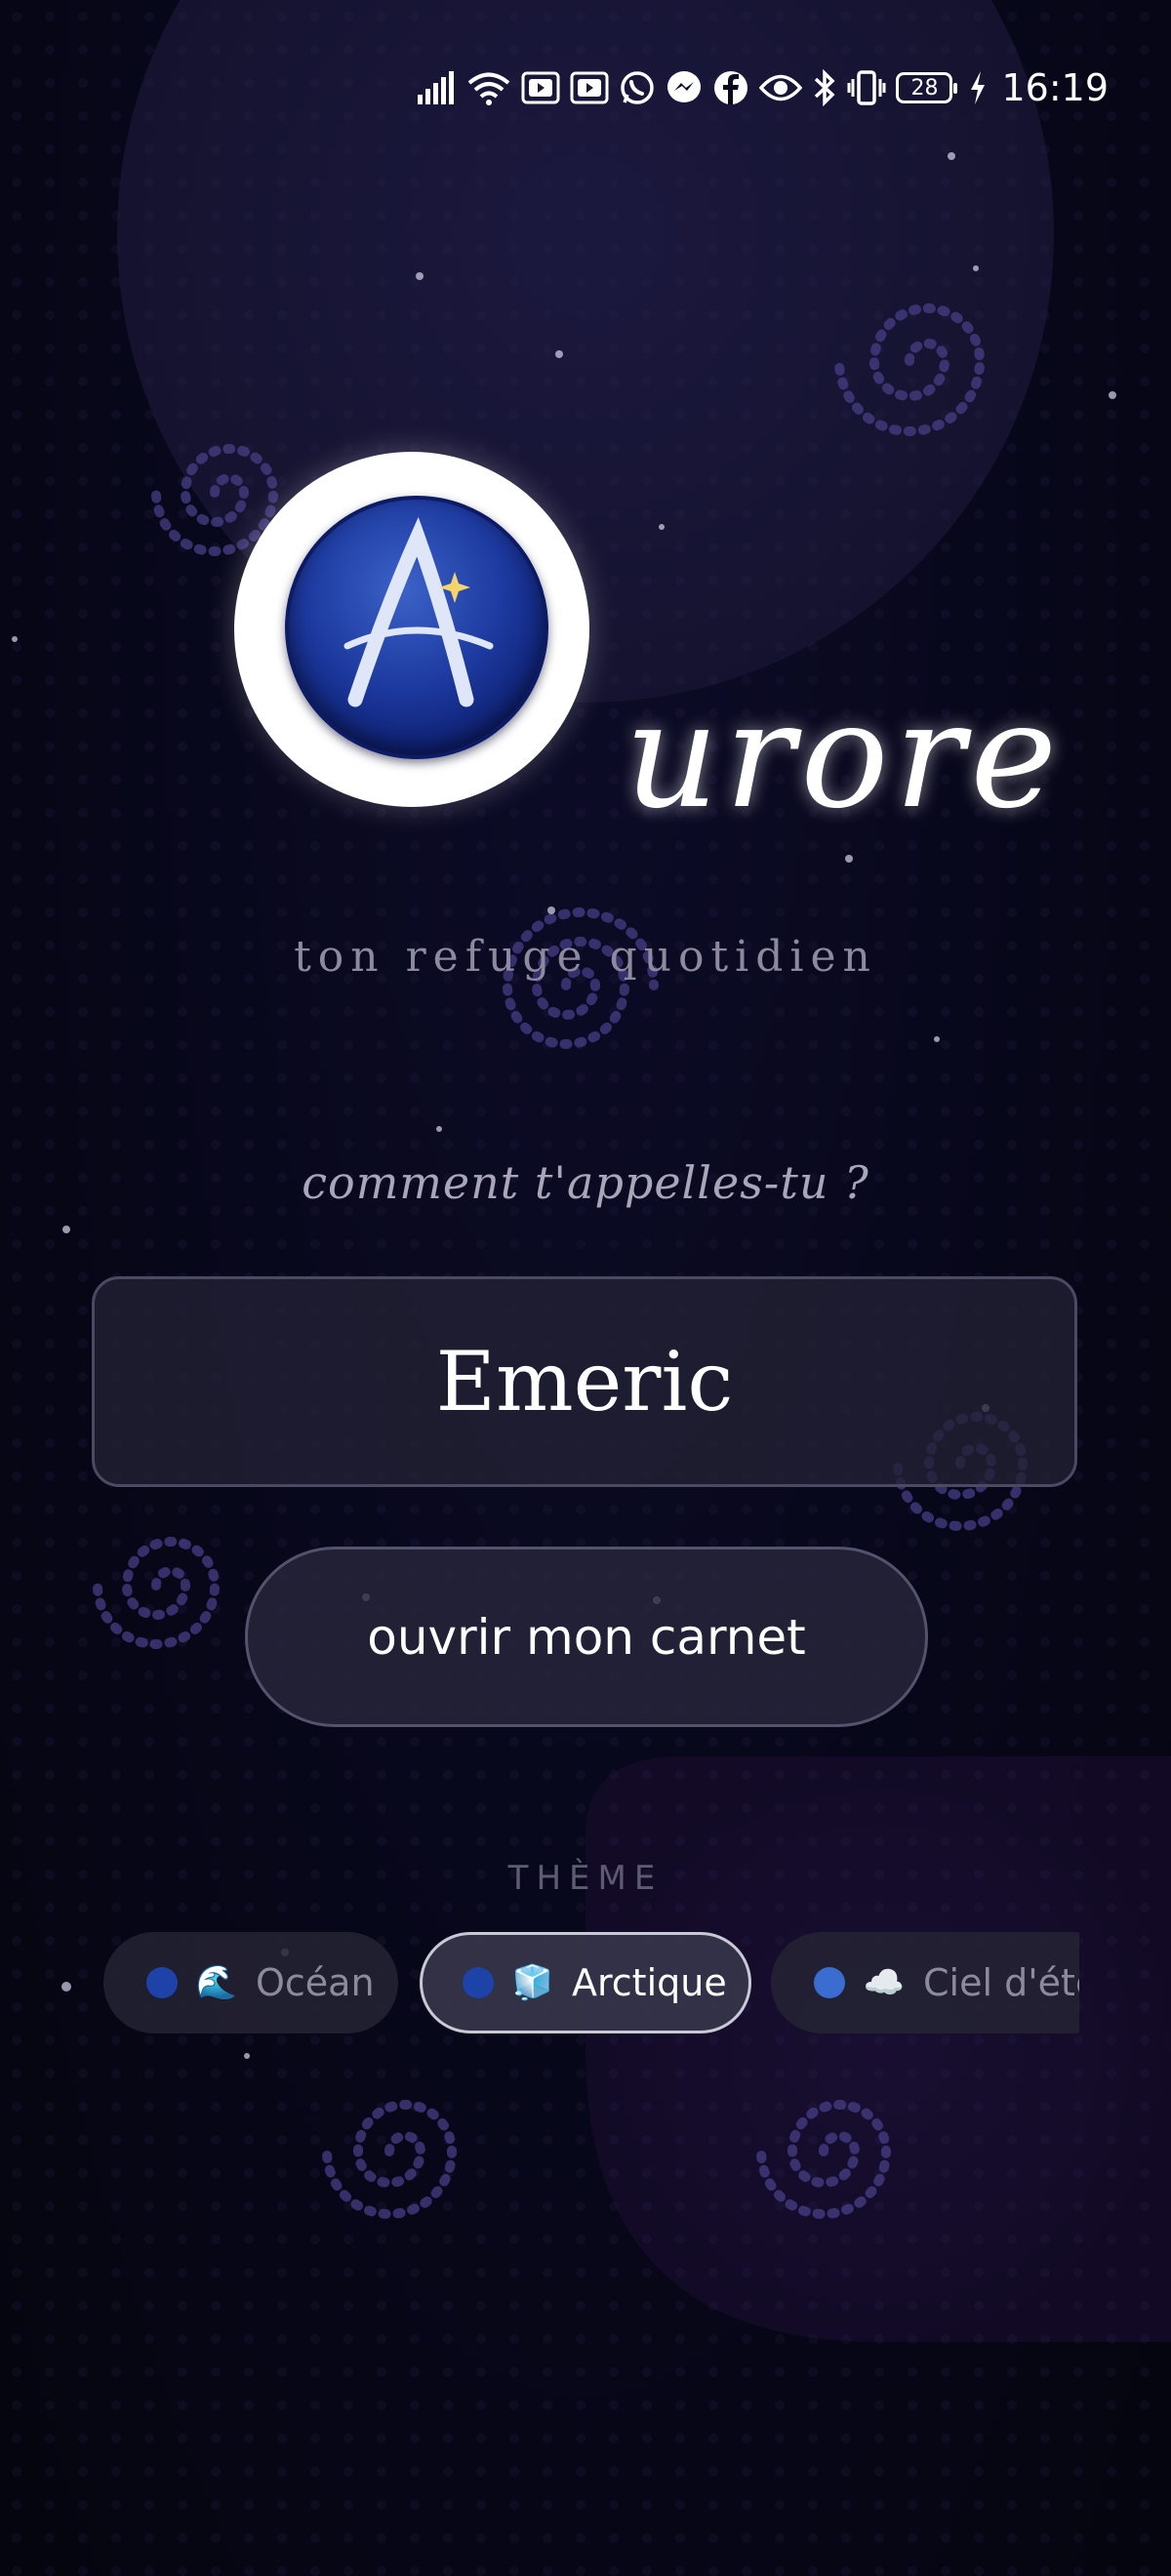 This screenshot has height=2576, width=1171. I want to click on facebook-icon, so click(731, 87).